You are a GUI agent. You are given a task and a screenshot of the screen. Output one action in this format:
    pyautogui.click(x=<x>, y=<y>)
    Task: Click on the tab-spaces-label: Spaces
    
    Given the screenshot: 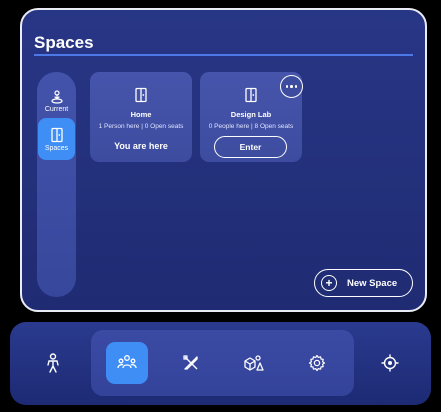 What is the action you would take?
    pyautogui.click(x=56, y=148)
    